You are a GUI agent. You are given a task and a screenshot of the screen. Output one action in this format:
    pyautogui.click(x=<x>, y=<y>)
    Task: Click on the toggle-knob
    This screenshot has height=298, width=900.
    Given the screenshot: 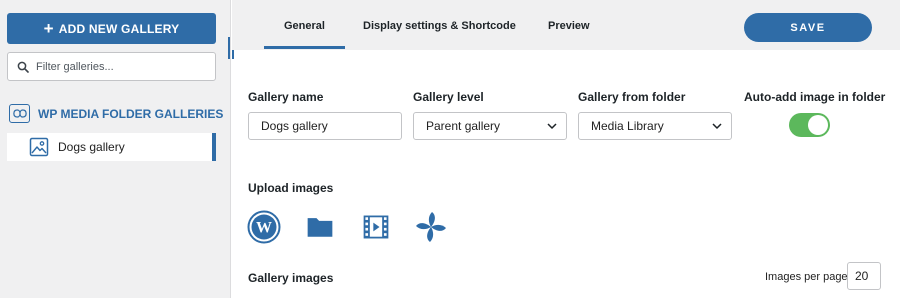 What is the action you would take?
    pyautogui.click(x=818, y=125)
    